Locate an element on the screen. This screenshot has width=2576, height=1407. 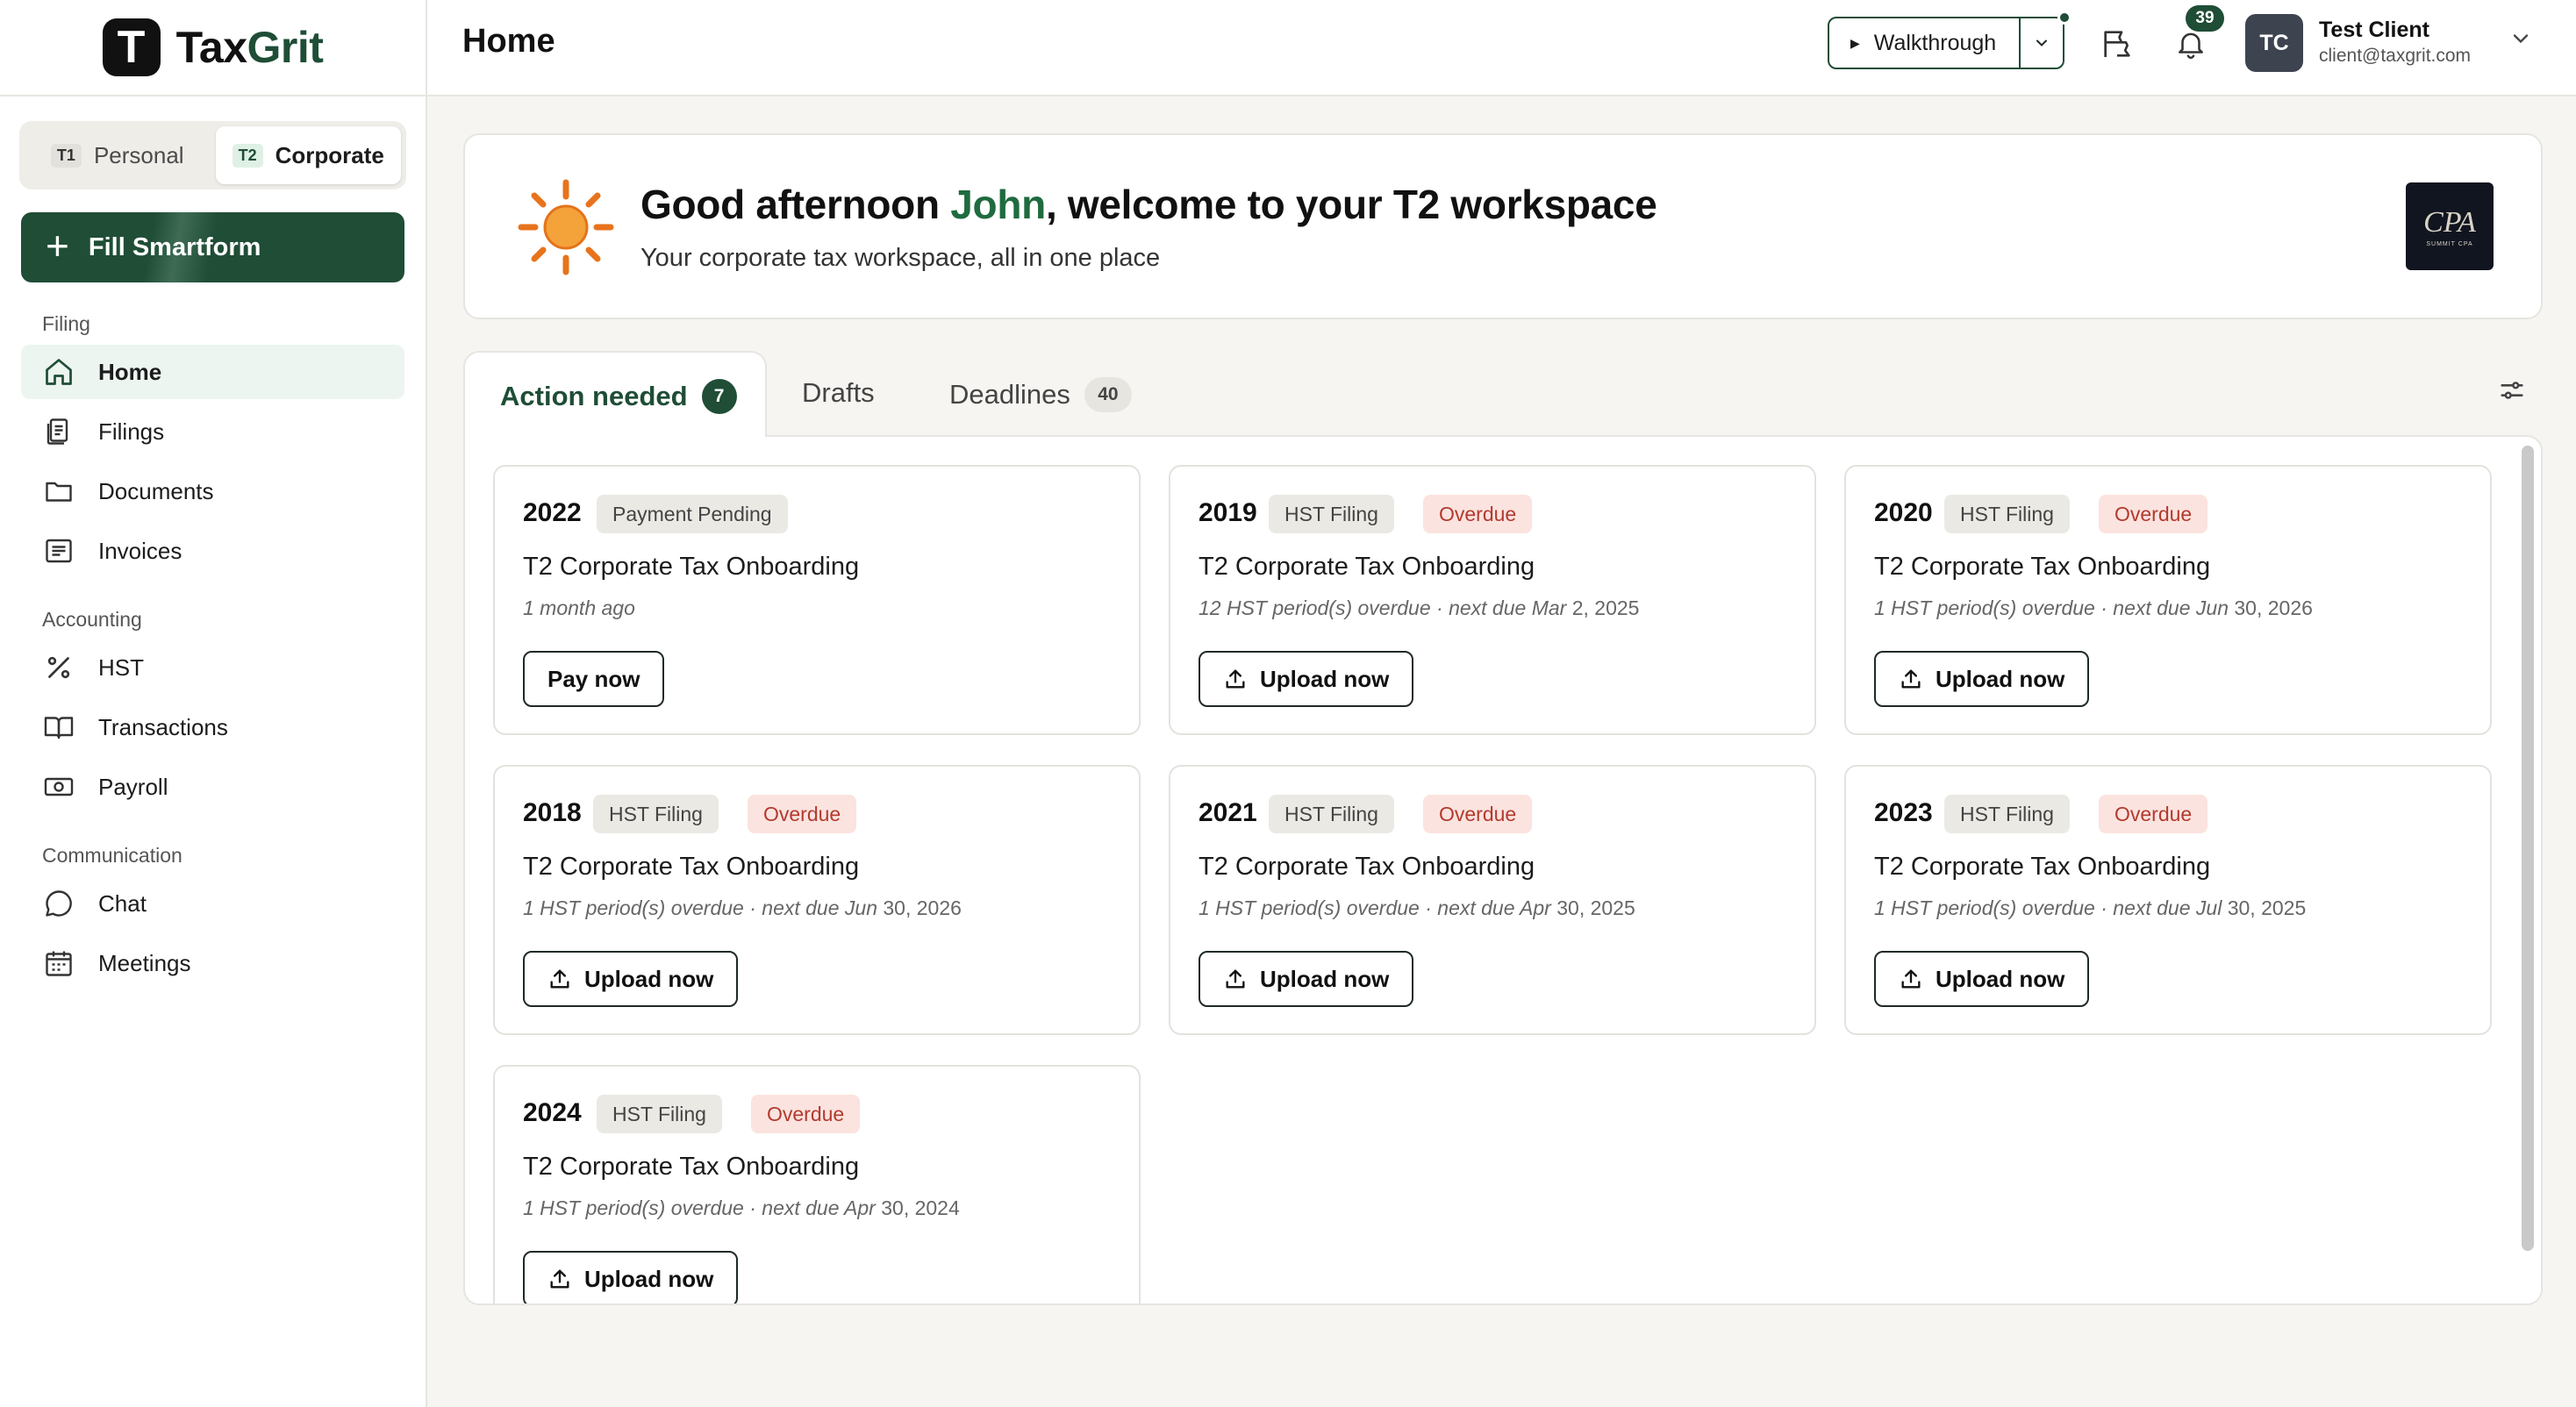
filter-button is located at coordinates (2512, 392).